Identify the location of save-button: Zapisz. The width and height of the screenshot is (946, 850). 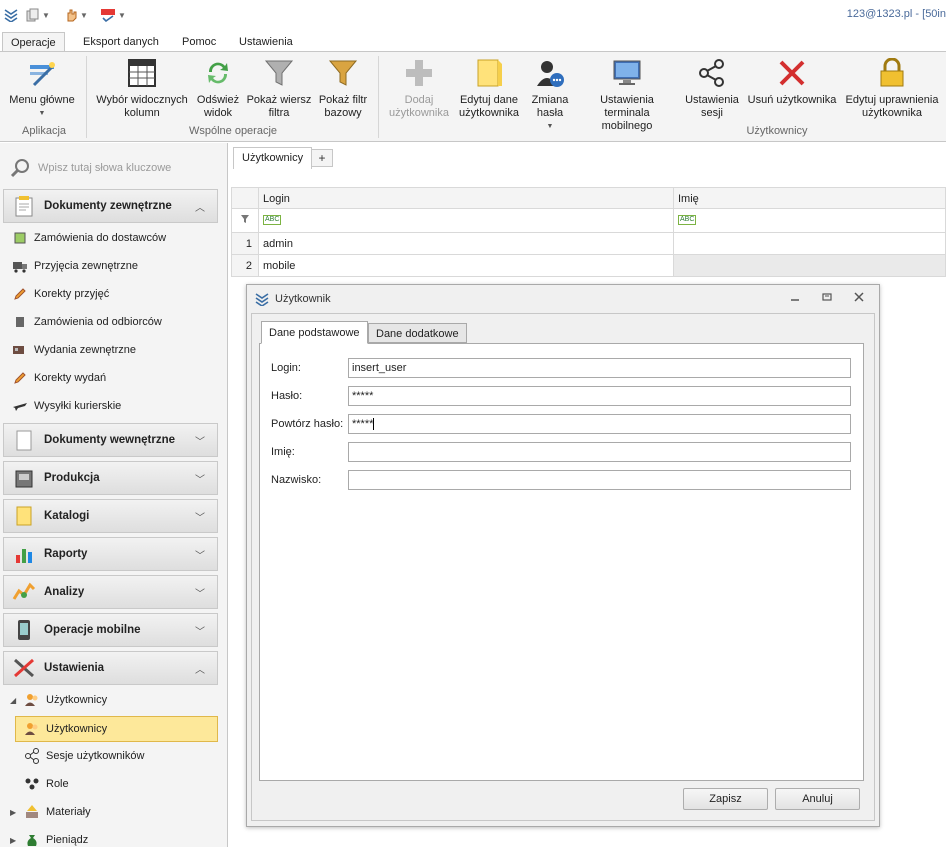
(725, 799).